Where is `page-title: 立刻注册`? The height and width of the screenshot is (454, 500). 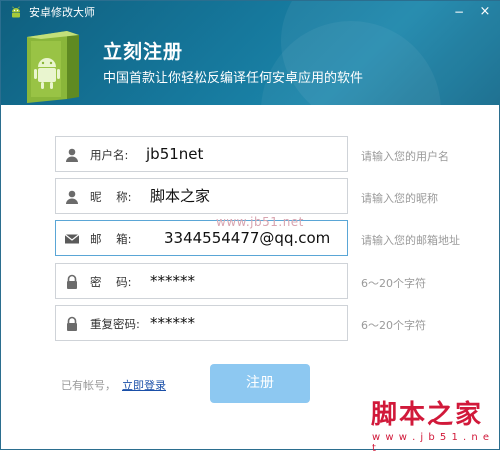
page-title: 立刻注册 is located at coordinates (143, 52).